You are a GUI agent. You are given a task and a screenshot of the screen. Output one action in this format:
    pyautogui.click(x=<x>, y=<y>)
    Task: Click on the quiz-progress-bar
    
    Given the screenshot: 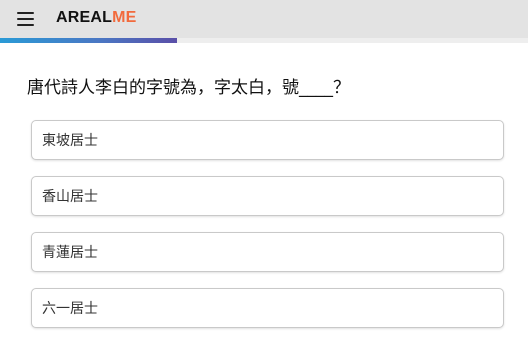 What is the action you would take?
    pyautogui.click(x=264, y=40)
    